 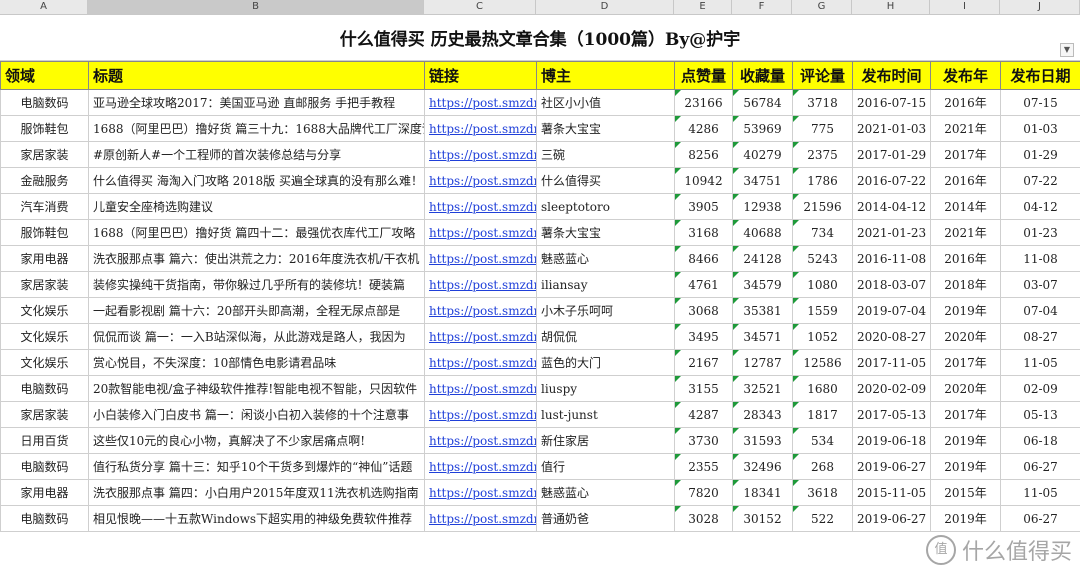 I want to click on table-cell: 1052, so click(x=822, y=336).